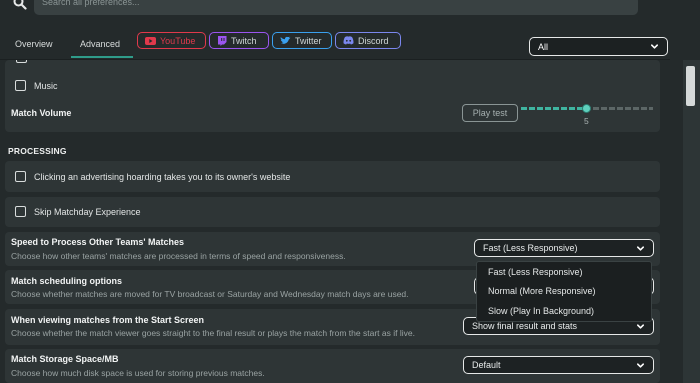  I want to click on twitch-label: Twitch, so click(244, 40).